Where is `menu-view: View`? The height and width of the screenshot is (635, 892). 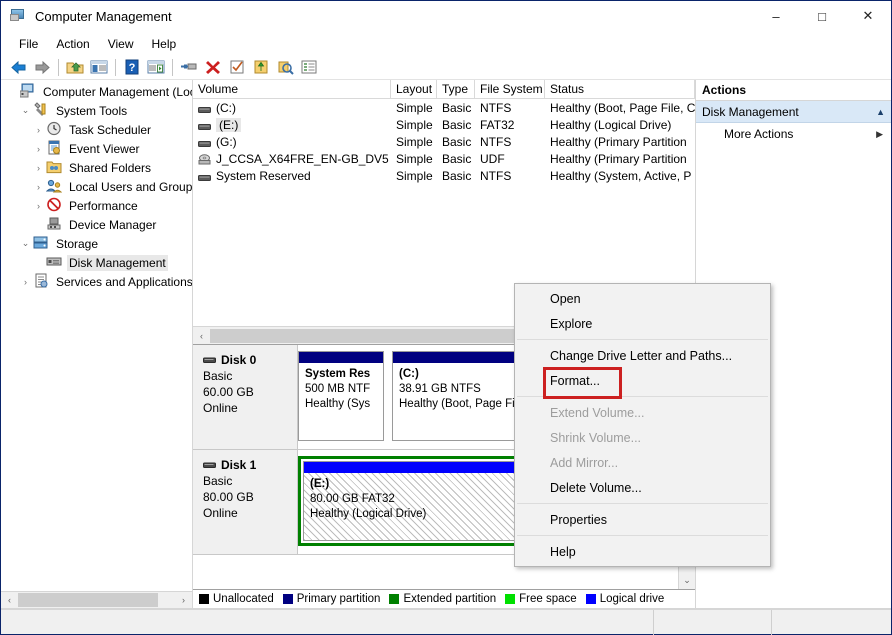 menu-view: View is located at coordinates (121, 44).